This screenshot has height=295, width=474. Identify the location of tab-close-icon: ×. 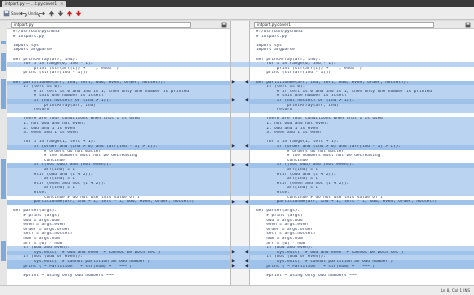
(61, 3).